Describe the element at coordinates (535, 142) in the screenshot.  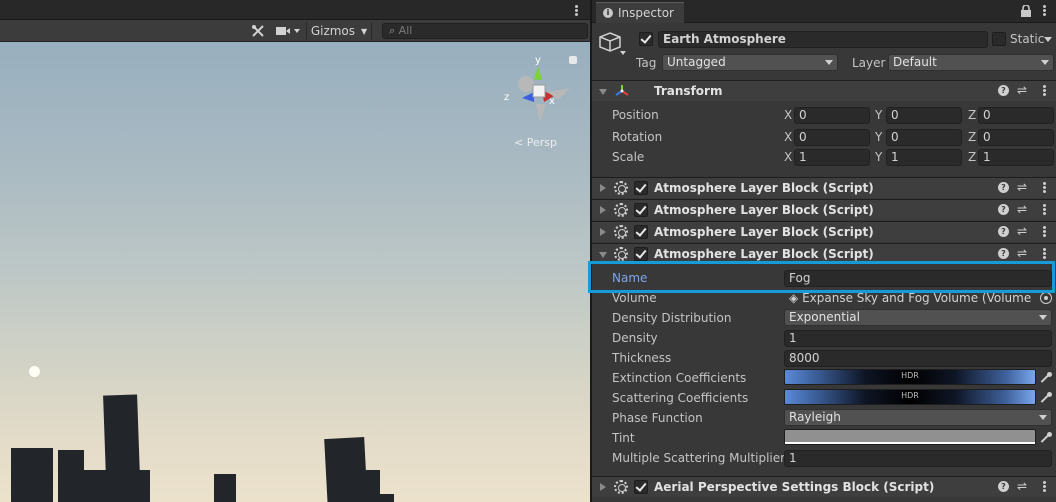
I see `projection-label: < Persp` at that location.